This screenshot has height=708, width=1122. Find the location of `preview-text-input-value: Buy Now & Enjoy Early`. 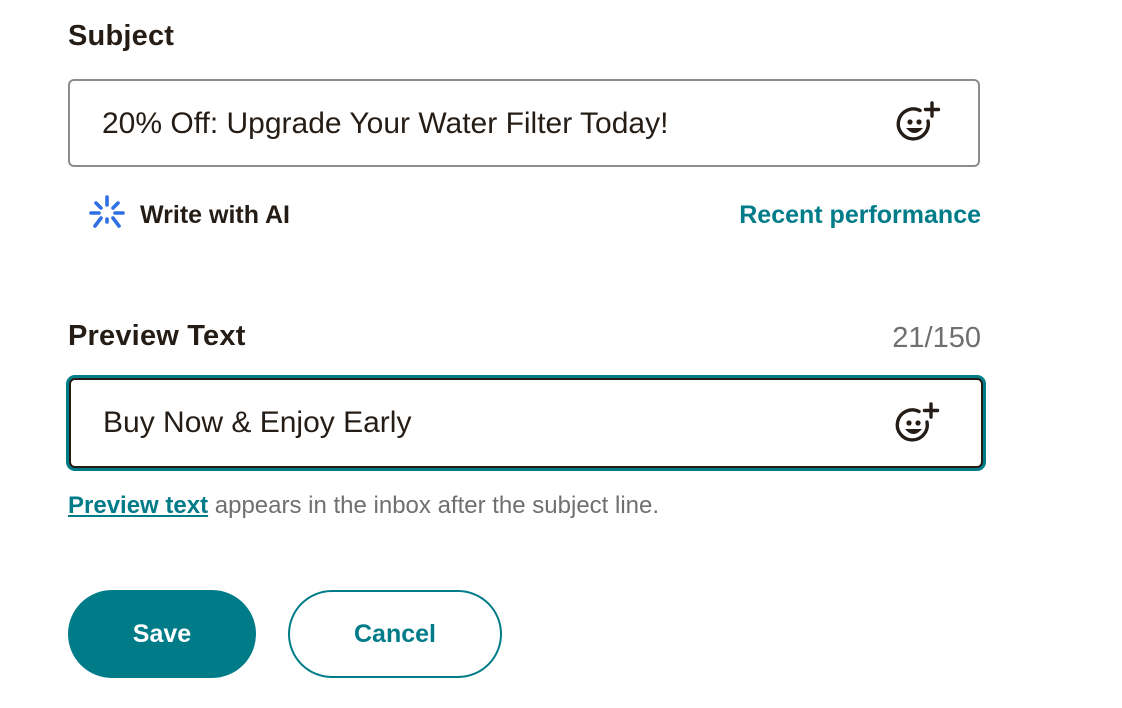

preview-text-input-value: Buy Now & Enjoy Early is located at coordinates (257, 422).